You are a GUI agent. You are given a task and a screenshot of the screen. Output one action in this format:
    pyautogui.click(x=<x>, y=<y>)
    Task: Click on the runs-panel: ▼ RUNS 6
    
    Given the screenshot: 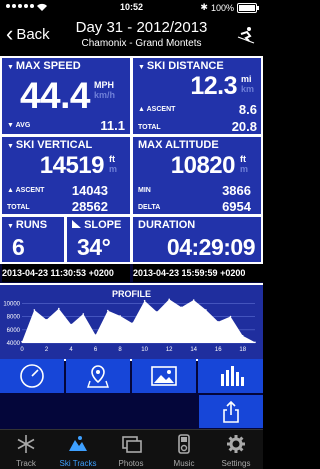 What is the action you would take?
    pyautogui.click(x=33, y=239)
    